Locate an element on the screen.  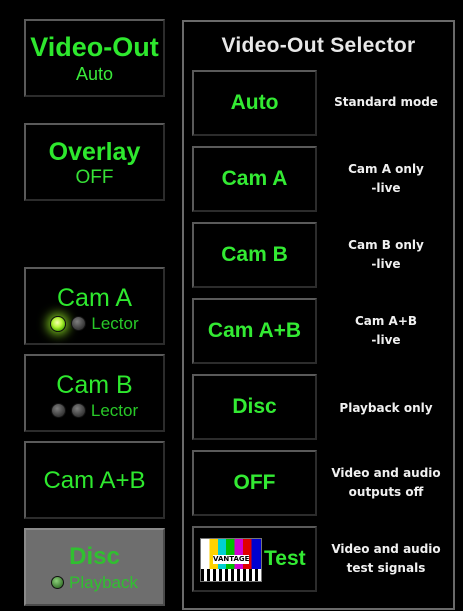
cam-a-button: Cam A Lector is located at coordinates (94, 306).